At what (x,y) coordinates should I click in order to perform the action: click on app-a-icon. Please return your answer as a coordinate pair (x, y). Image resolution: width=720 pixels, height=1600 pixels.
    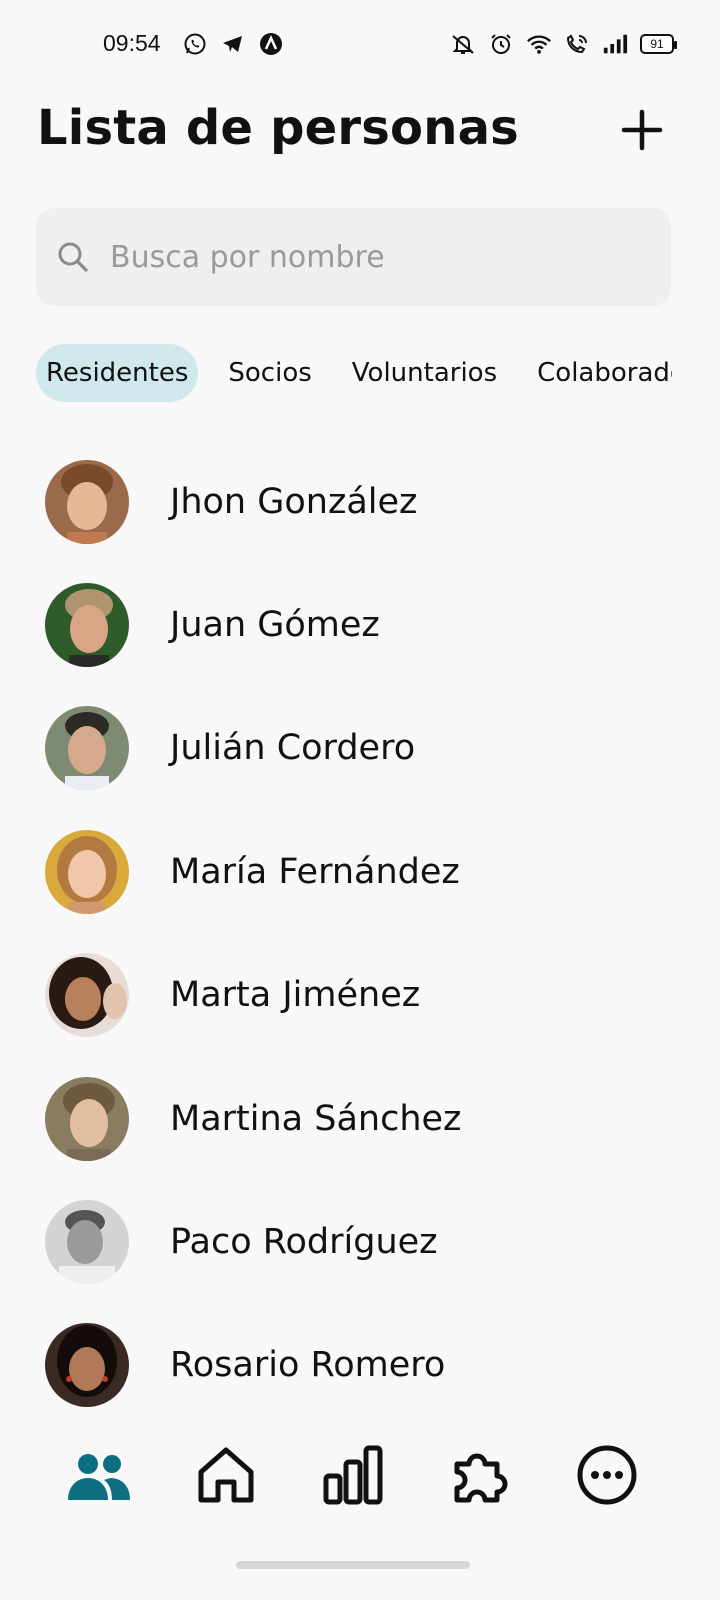
    Looking at the image, I should click on (271, 44).